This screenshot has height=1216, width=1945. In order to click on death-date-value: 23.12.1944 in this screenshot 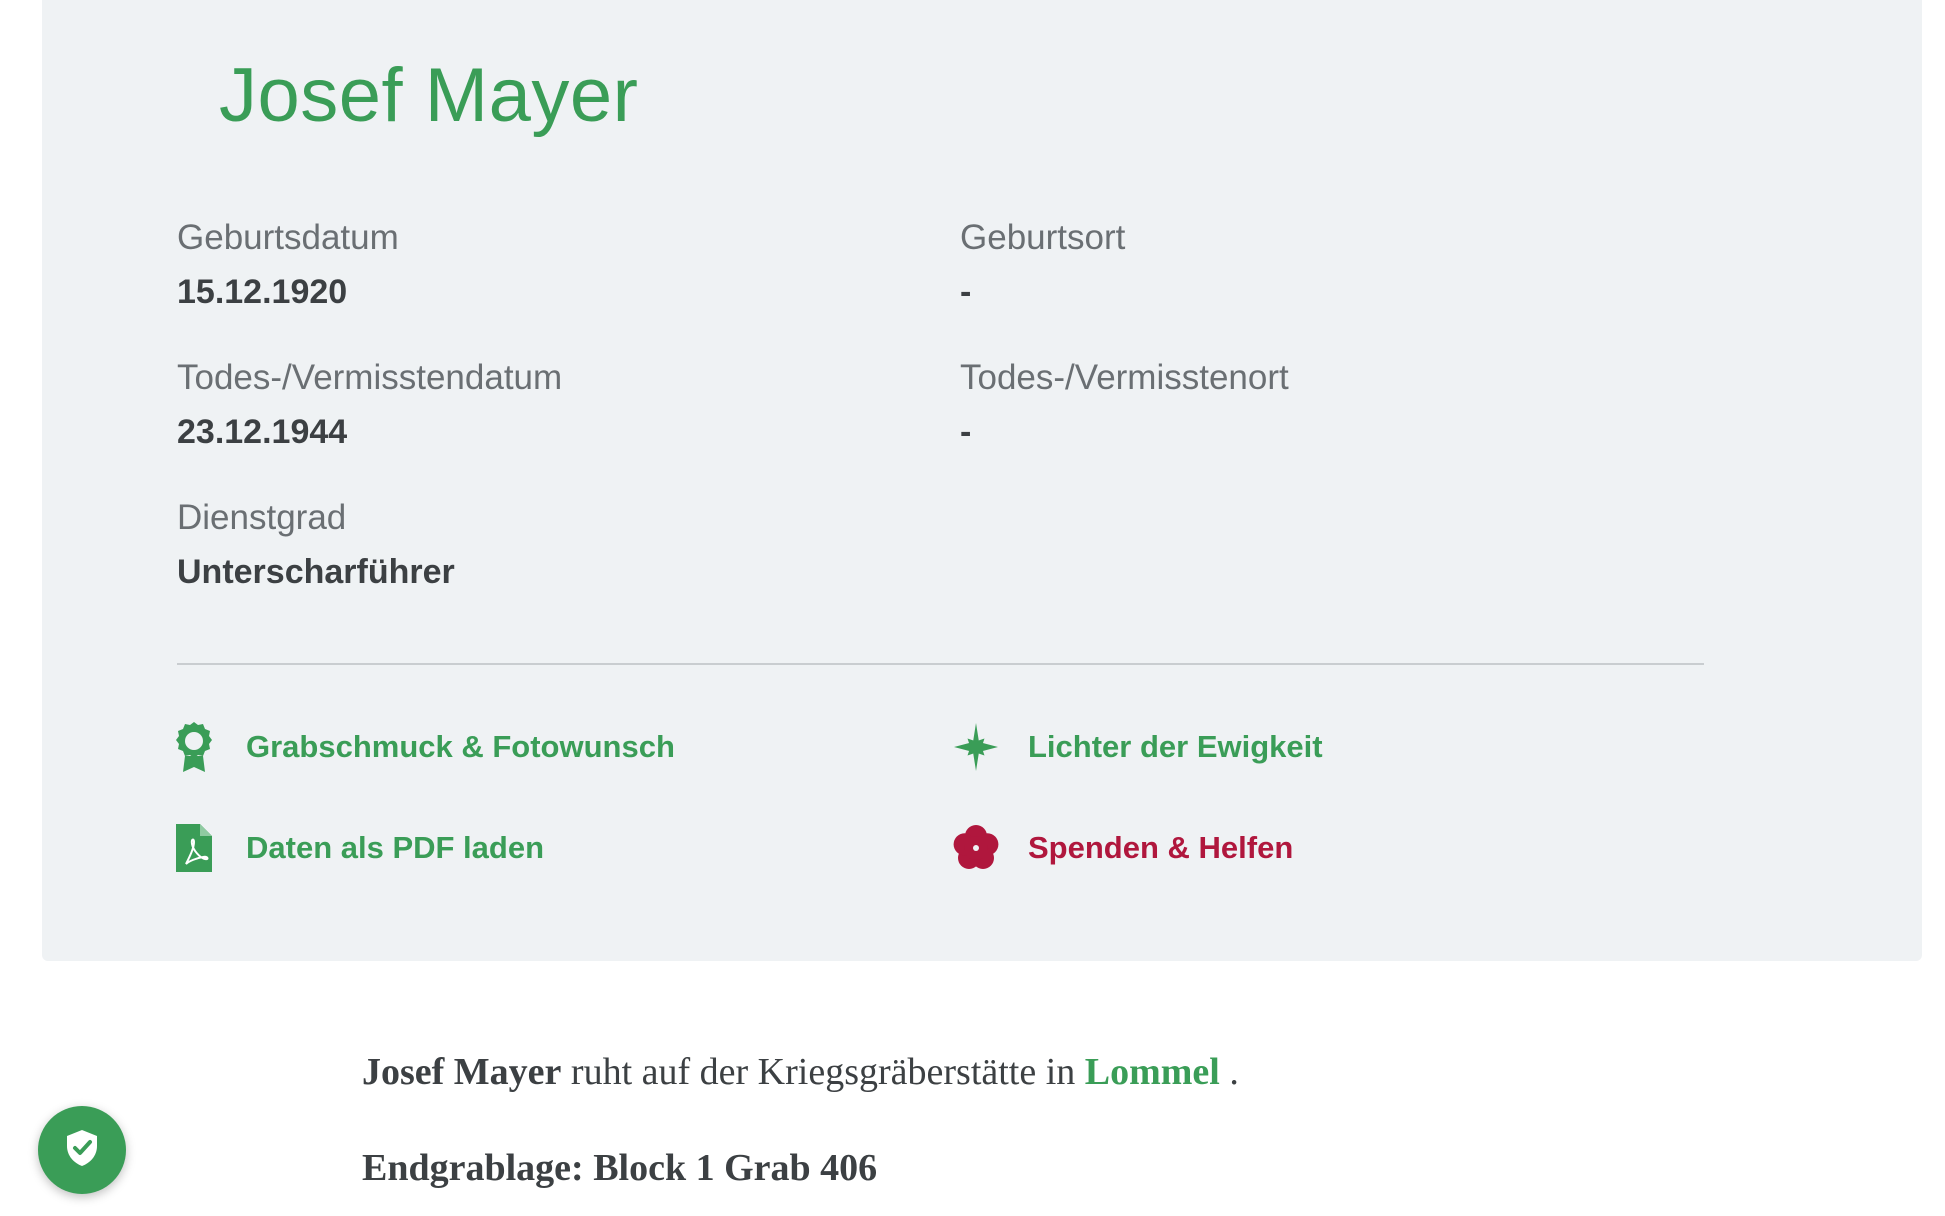, I will do `click(262, 432)`.